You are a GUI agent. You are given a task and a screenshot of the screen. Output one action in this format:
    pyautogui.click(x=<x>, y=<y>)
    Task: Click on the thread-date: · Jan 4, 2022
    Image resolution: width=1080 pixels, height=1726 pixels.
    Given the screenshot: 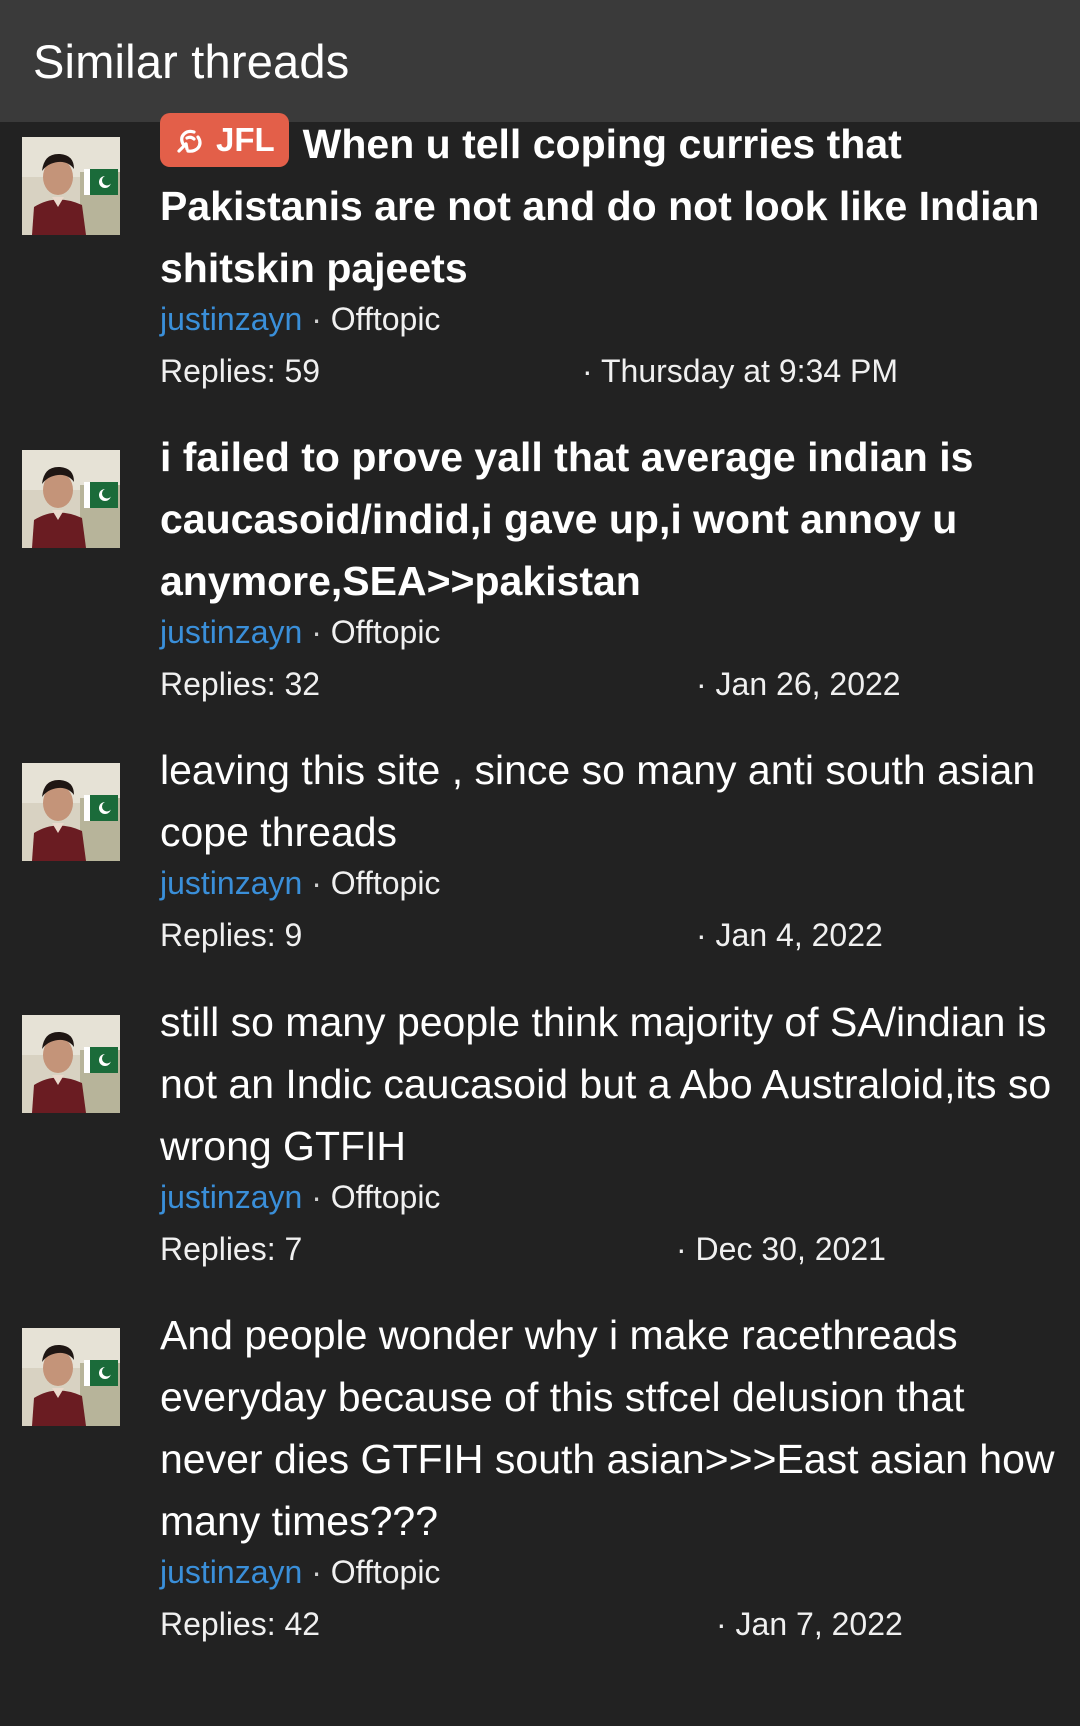 What is the action you would take?
    pyautogui.click(x=789, y=935)
    